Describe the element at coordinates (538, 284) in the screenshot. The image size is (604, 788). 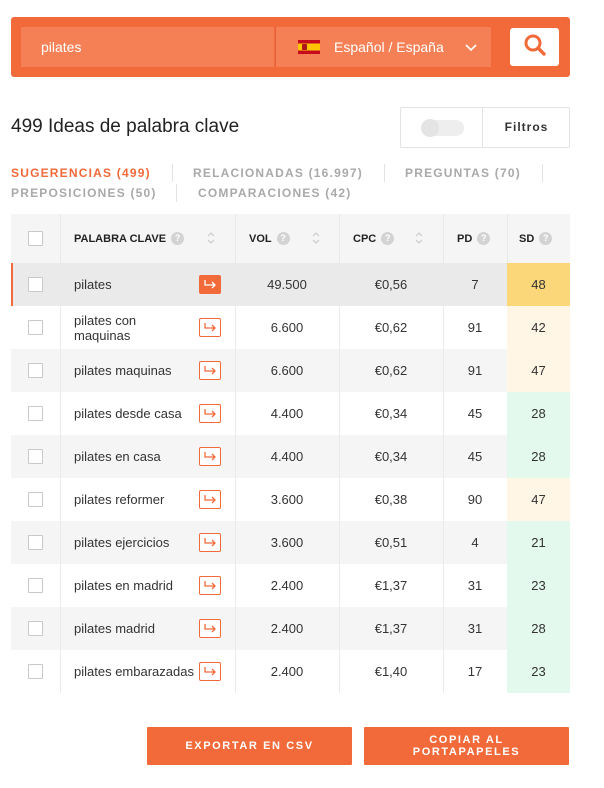
I see `sd-cell: 48` at that location.